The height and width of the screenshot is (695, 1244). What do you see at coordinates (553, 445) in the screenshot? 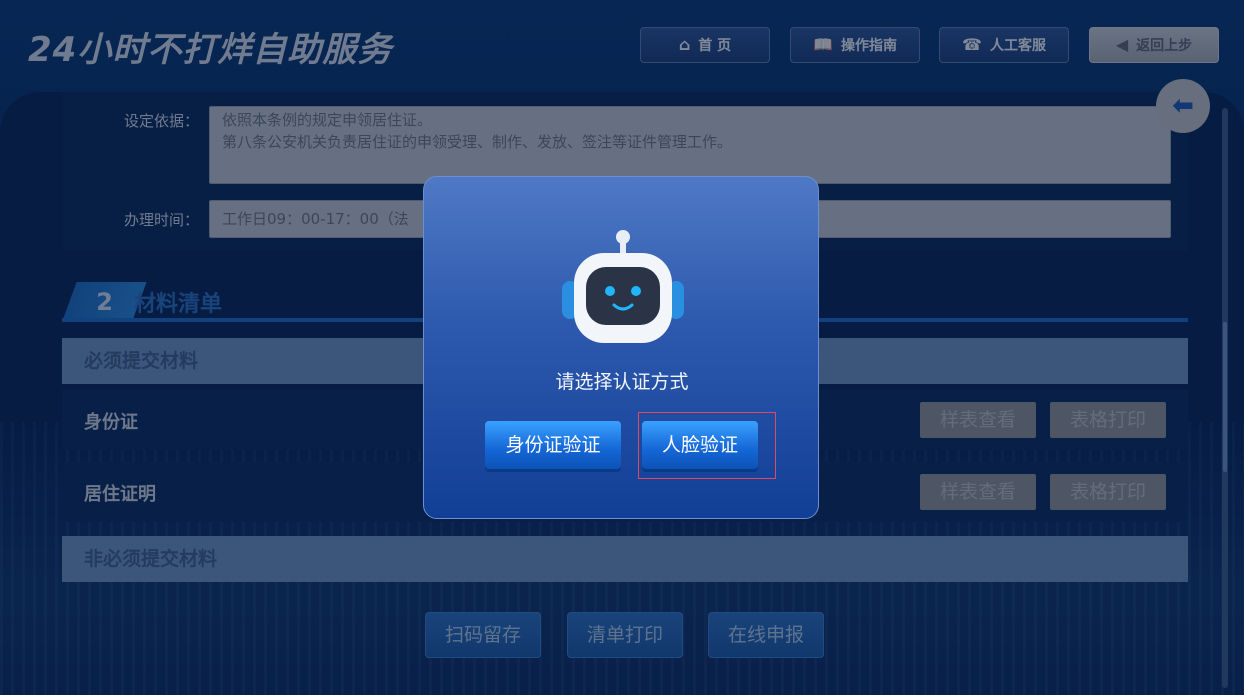
I see `id-card-verify-button: 身份证验证` at bounding box center [553, 445].